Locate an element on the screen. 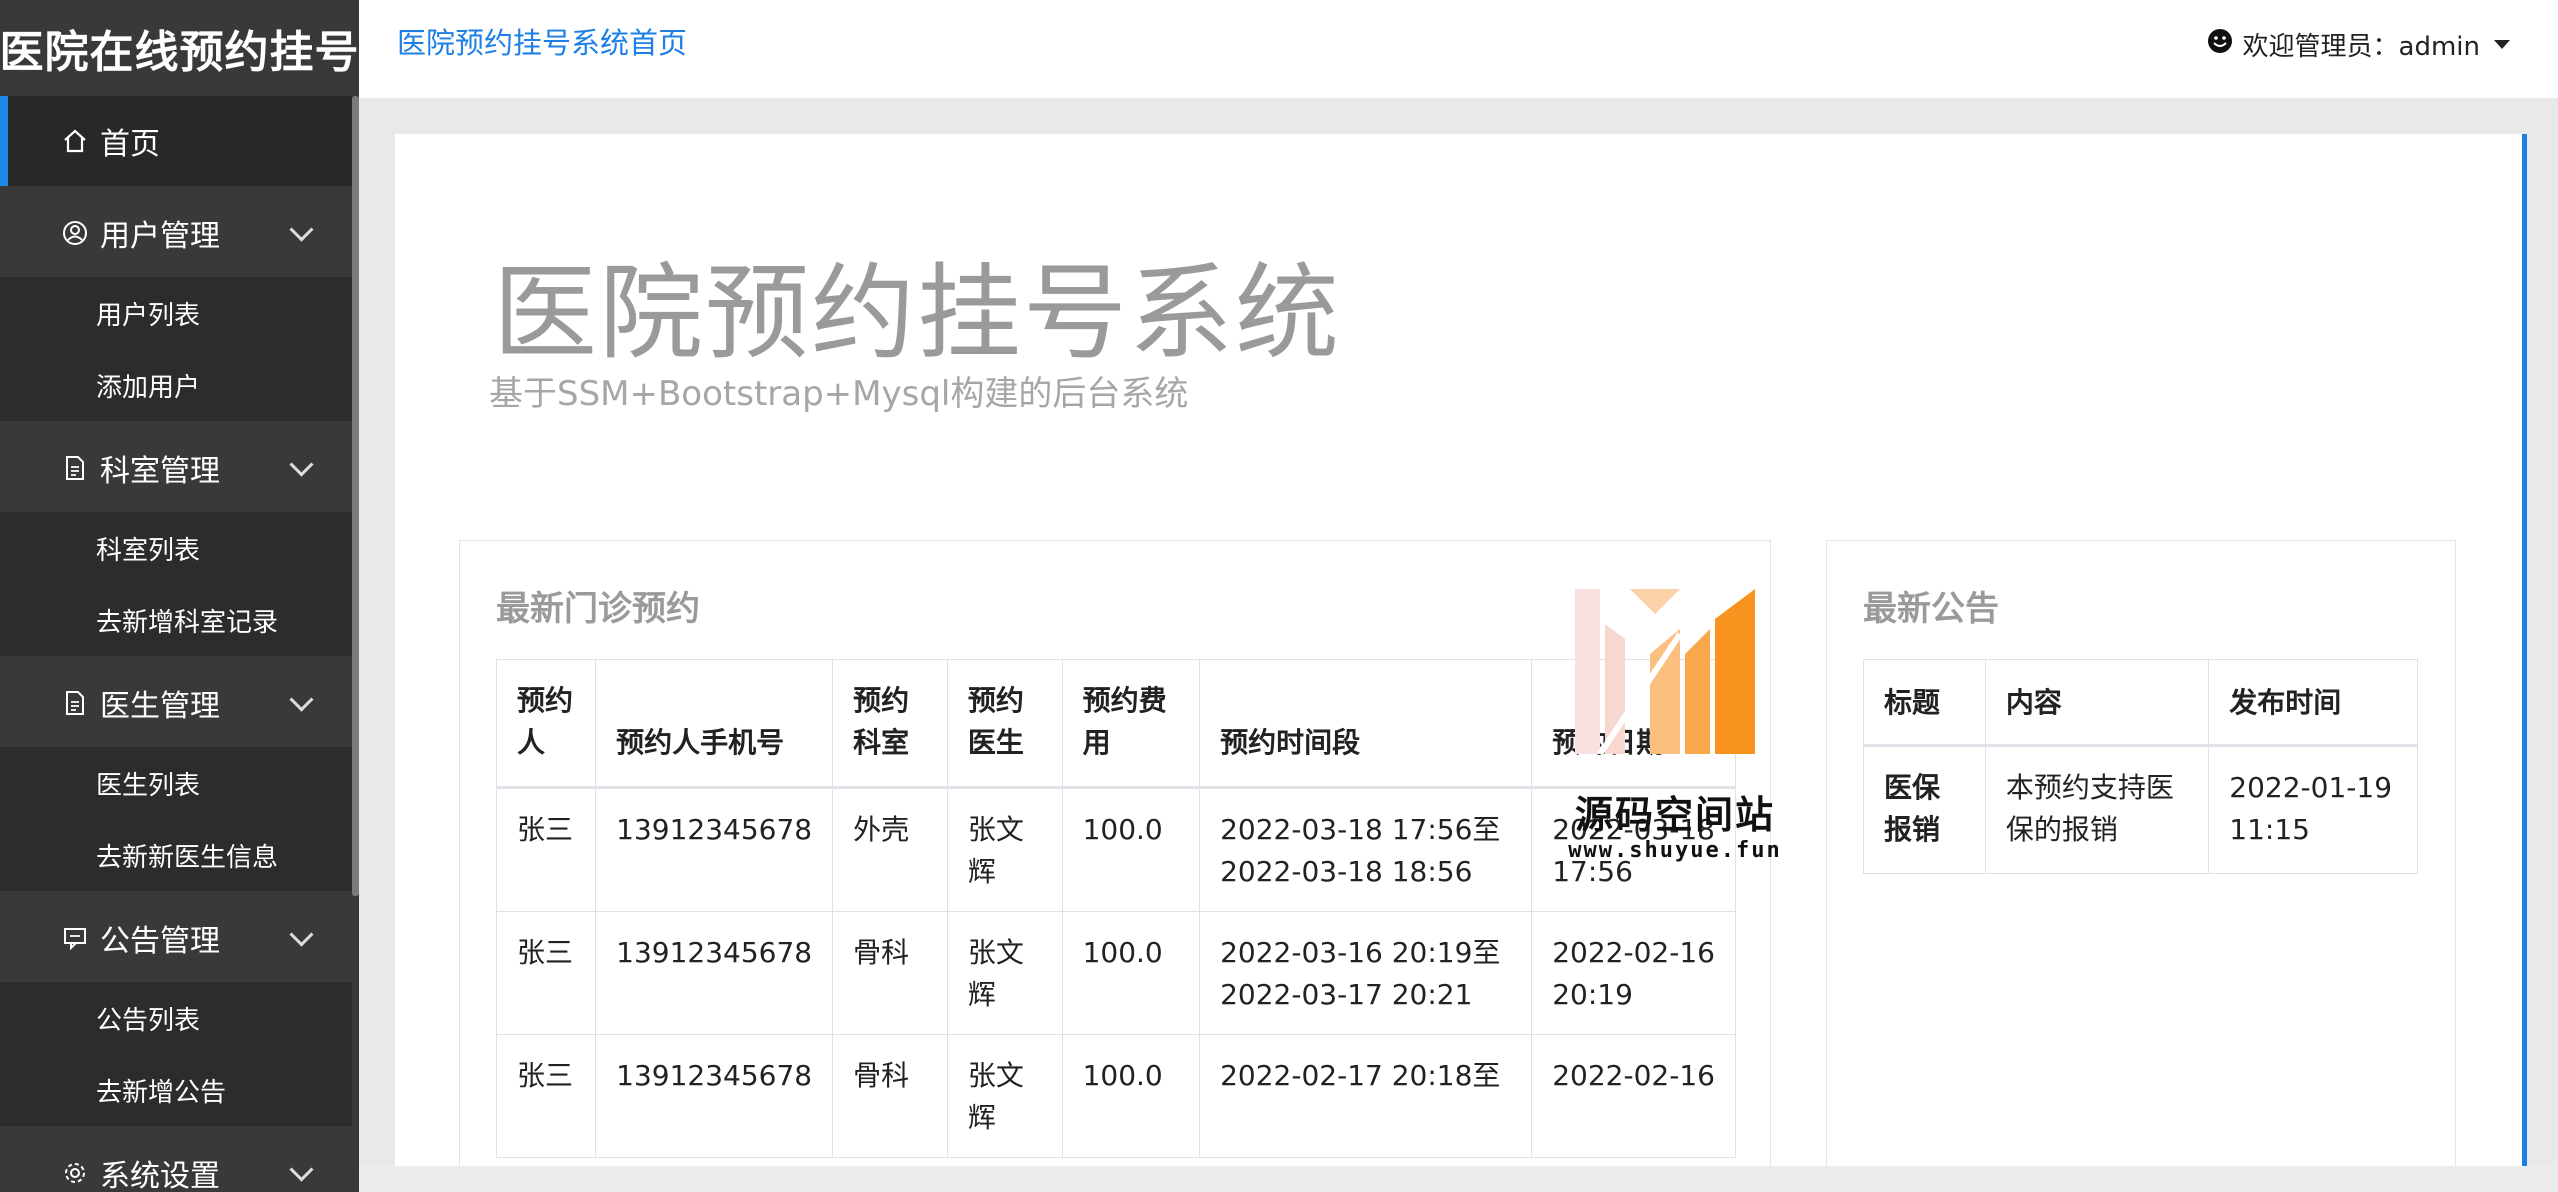 The width and height of the screenshot is (2558, 1192). sidebar-group-users: 用户管理 is located at coordinates (176, 233).